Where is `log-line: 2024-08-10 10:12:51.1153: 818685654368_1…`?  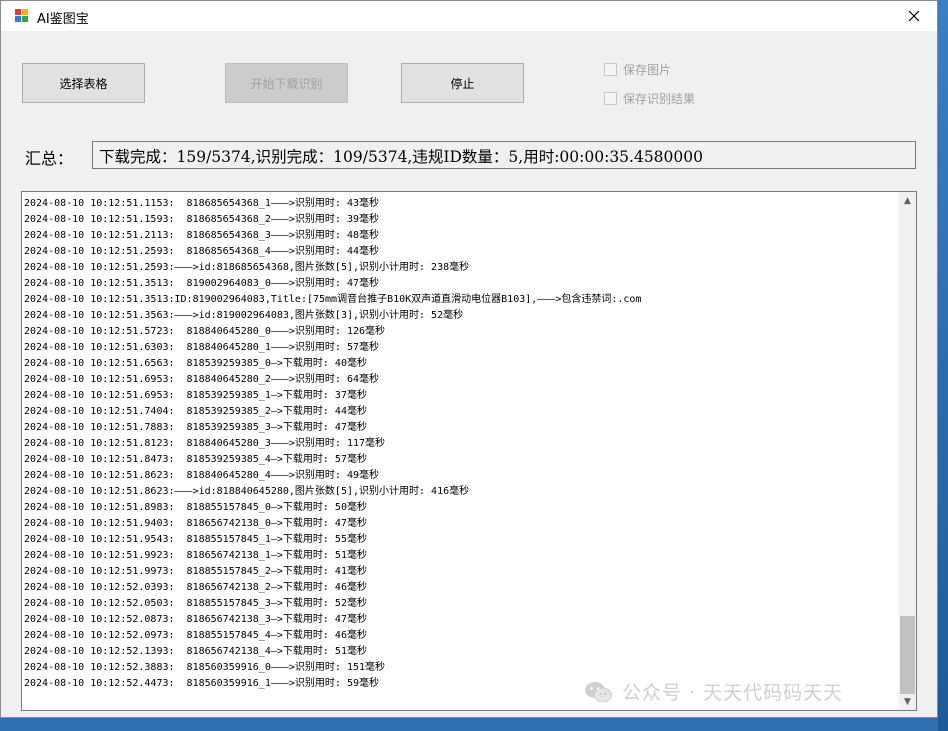 log-line: 2024-08-10 10:12:51.1153: 818685654368_1… is located at coordinates (202, 203).